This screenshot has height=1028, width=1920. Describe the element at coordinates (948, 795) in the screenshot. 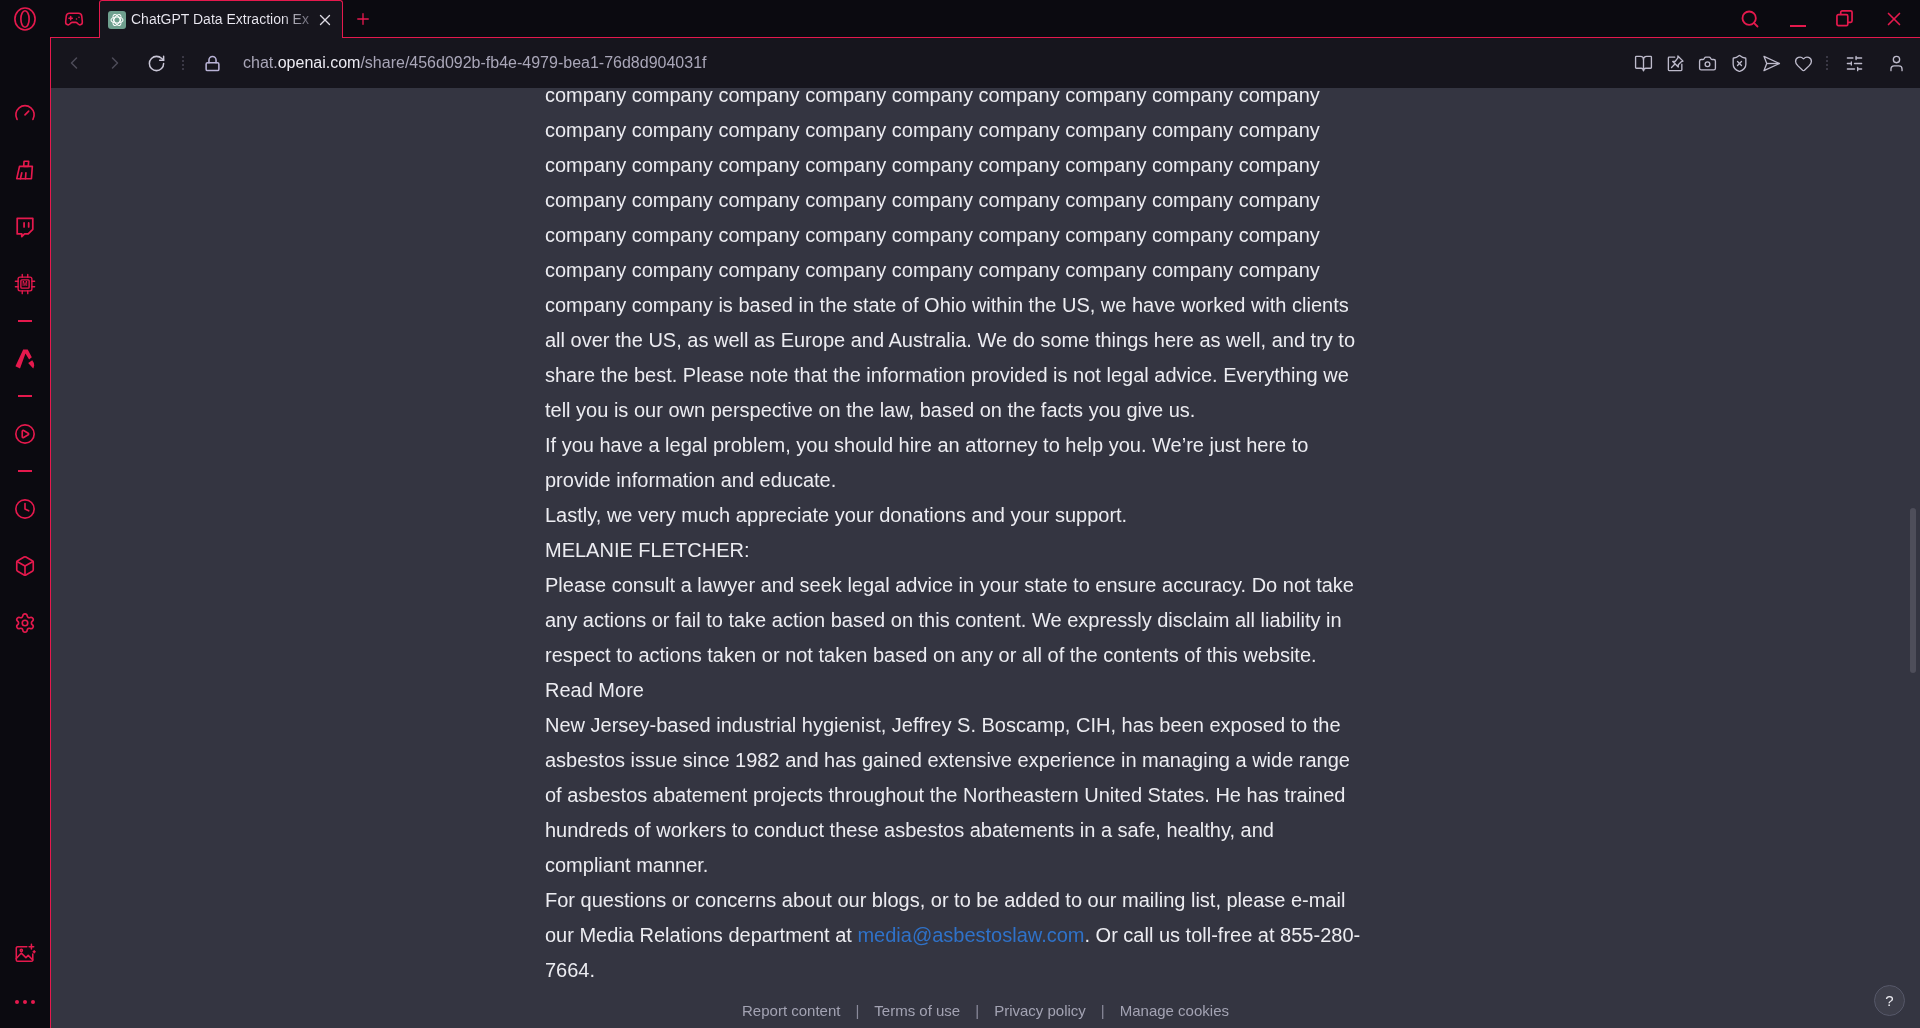

I see `paragraph: New Jersey-based industrial hygienist, Jeffrey S. Boscamp, CIH, has been exposed to the asbestos issue since 1982 and has gained extensive experience in managing a wide range of asbestos abatement projects throughout the Northeastern United States. He has trained hundreds of workers to conduct these asbestos abatements in a safe, healthy, and compliant manner.` at that location.